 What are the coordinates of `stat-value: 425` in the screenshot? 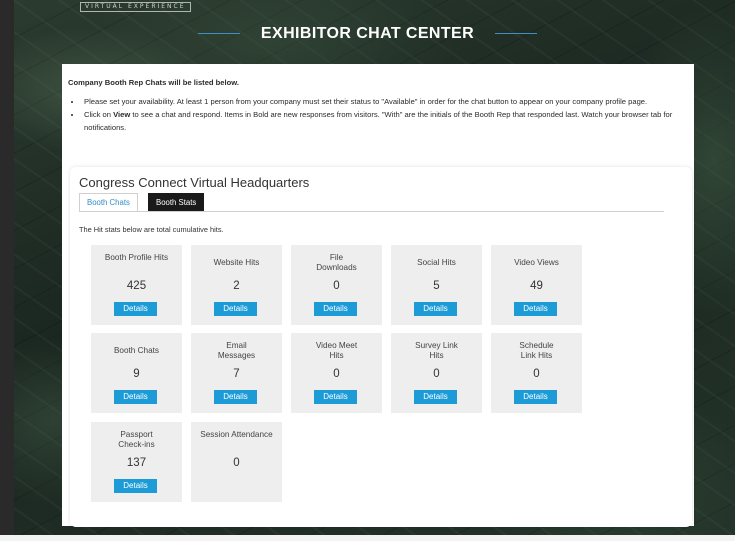 It's located at (136, 286).